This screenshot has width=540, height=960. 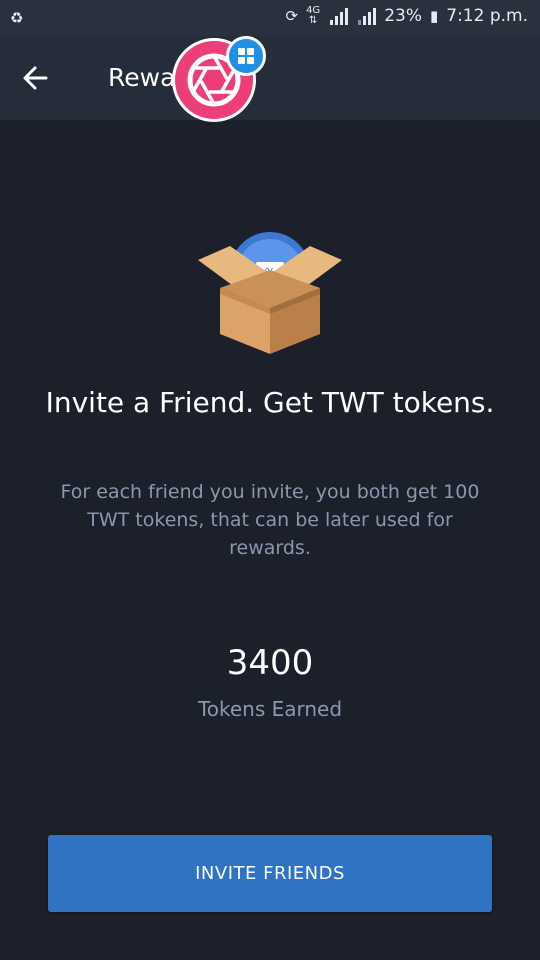 What do you see at coordinates (142, 77) in the screenshot?
I see `page-title: Rewa` at bounding box center [142, 77].